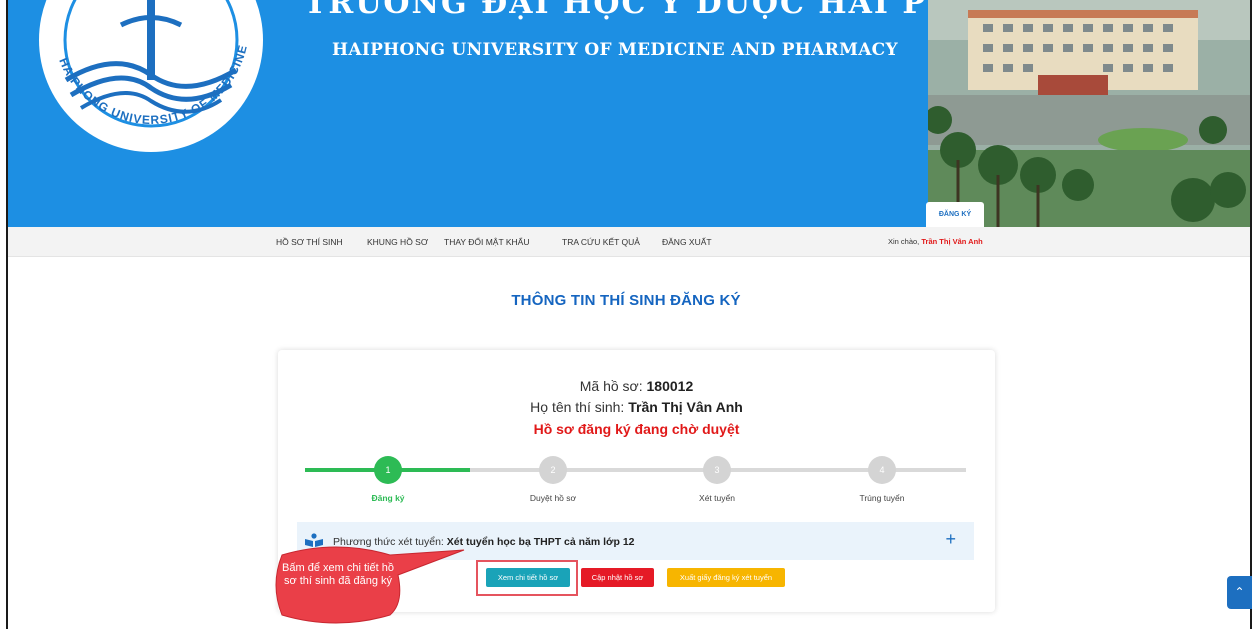 The image size is (1252, 629). Describe the element at coordinates (687, 242) in the screenshot. I see `nav-item-logout: ĐĂNG XUẤT` at that location.